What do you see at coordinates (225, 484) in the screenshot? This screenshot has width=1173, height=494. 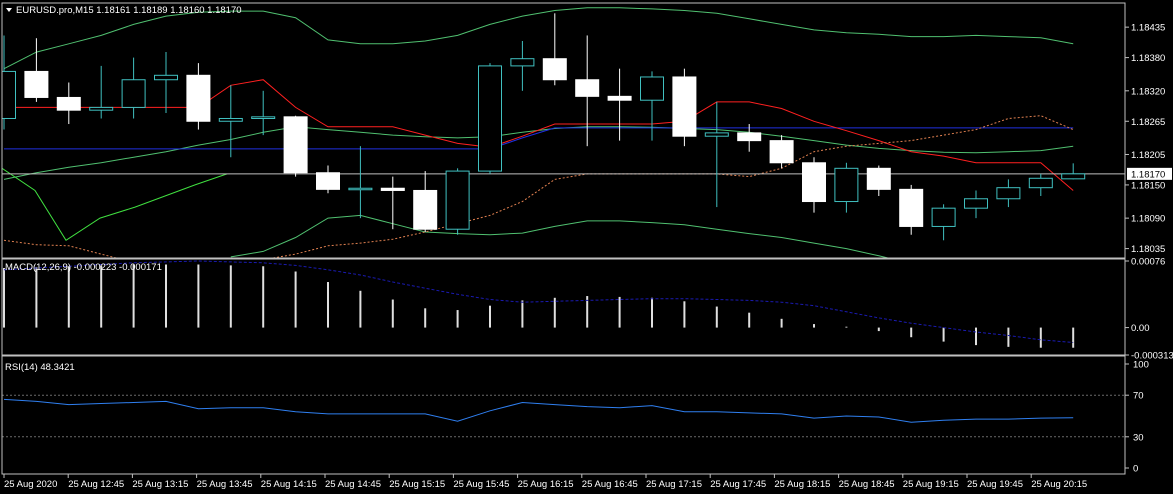 I see `time-tick-label: 25 Aug 13:45` at bounding box center [225, 484].